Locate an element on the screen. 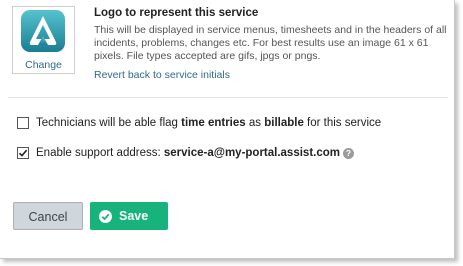 This screenshot has width=463, height=266. service-logo-box: Change is located at coordinates (43, 40).